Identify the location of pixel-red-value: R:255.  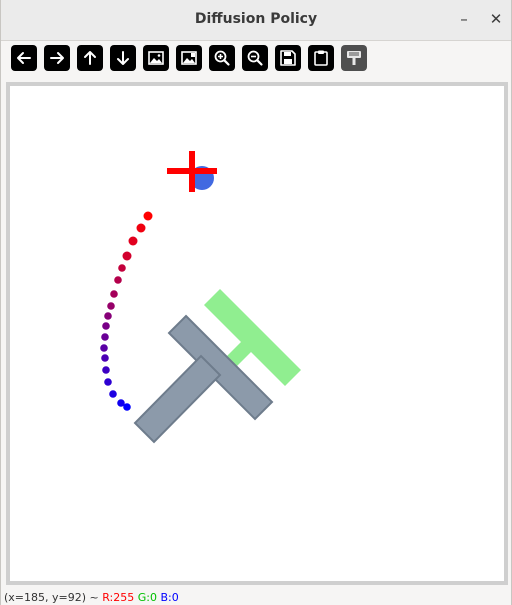
(118, 597).